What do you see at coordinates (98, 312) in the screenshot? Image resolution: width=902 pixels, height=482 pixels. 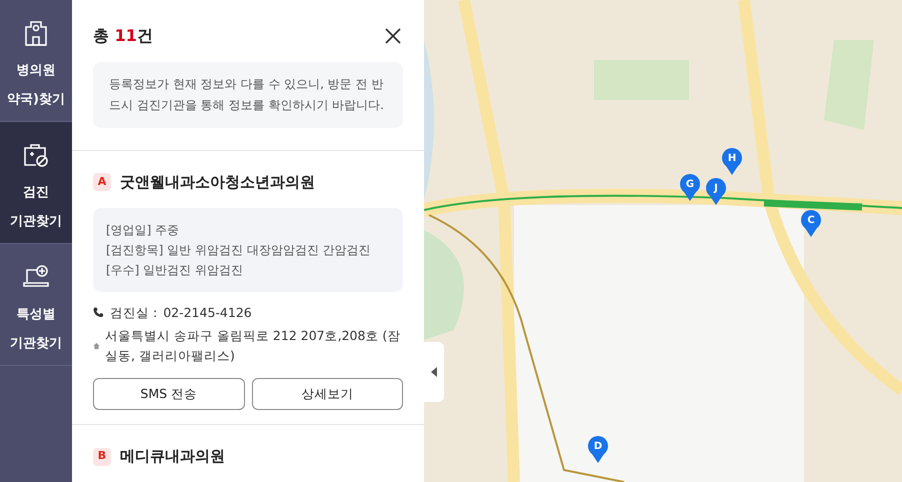 I see `phone-icon` at bounding box center [98, 312].